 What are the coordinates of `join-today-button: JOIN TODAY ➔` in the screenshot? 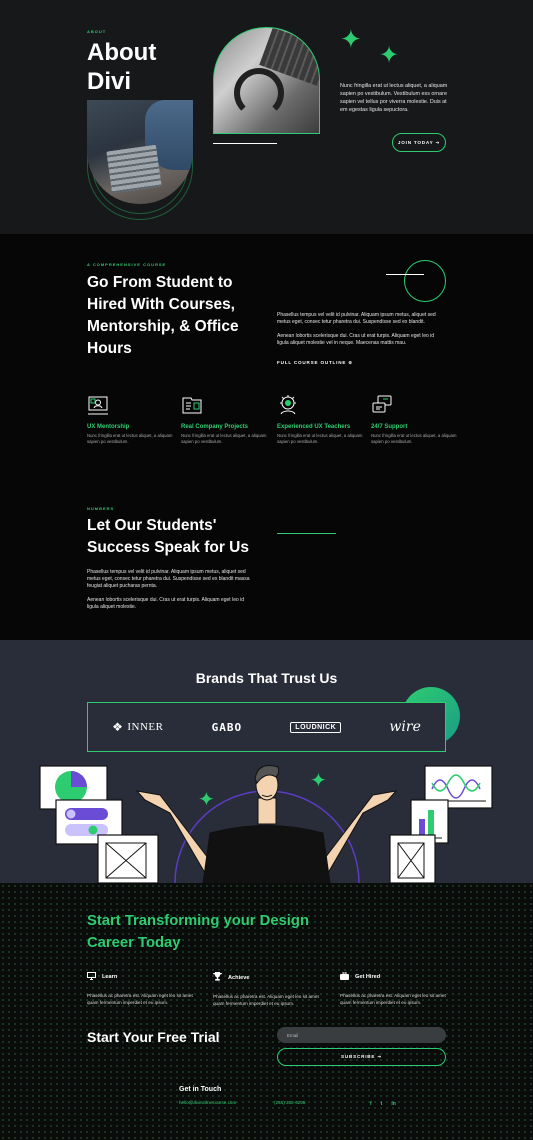 It's located at (419, 142).